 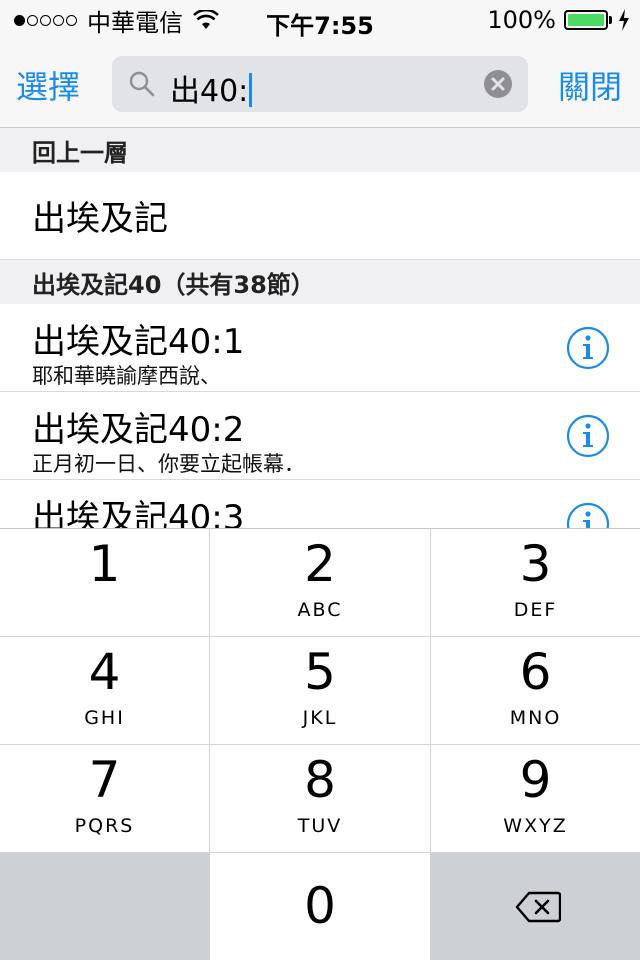 I want to click on section-header-label: 回上一層, so click(x=80, y=152).